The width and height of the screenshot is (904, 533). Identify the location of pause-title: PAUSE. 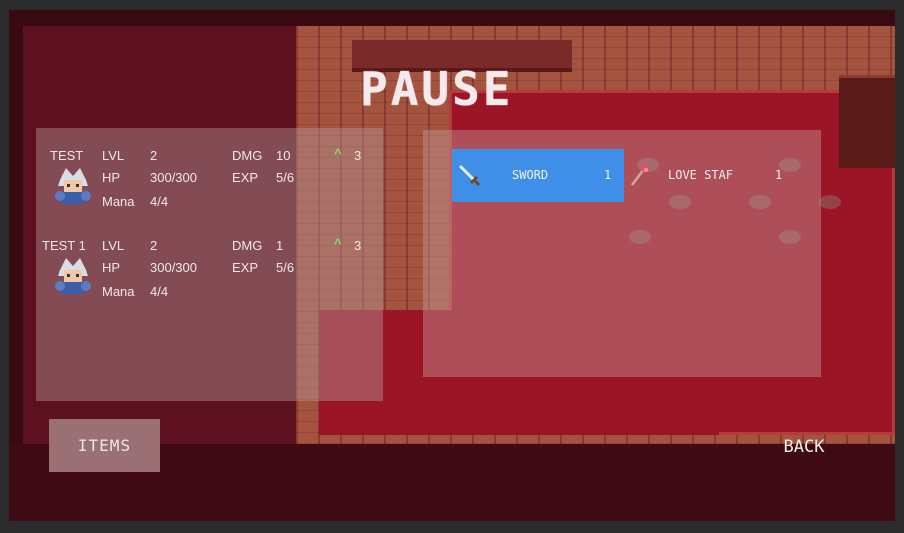
(437, 89).